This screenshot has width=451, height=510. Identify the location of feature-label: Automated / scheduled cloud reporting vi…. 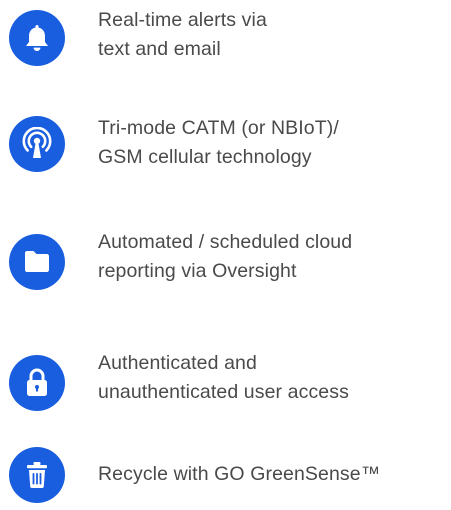
(273, 257).